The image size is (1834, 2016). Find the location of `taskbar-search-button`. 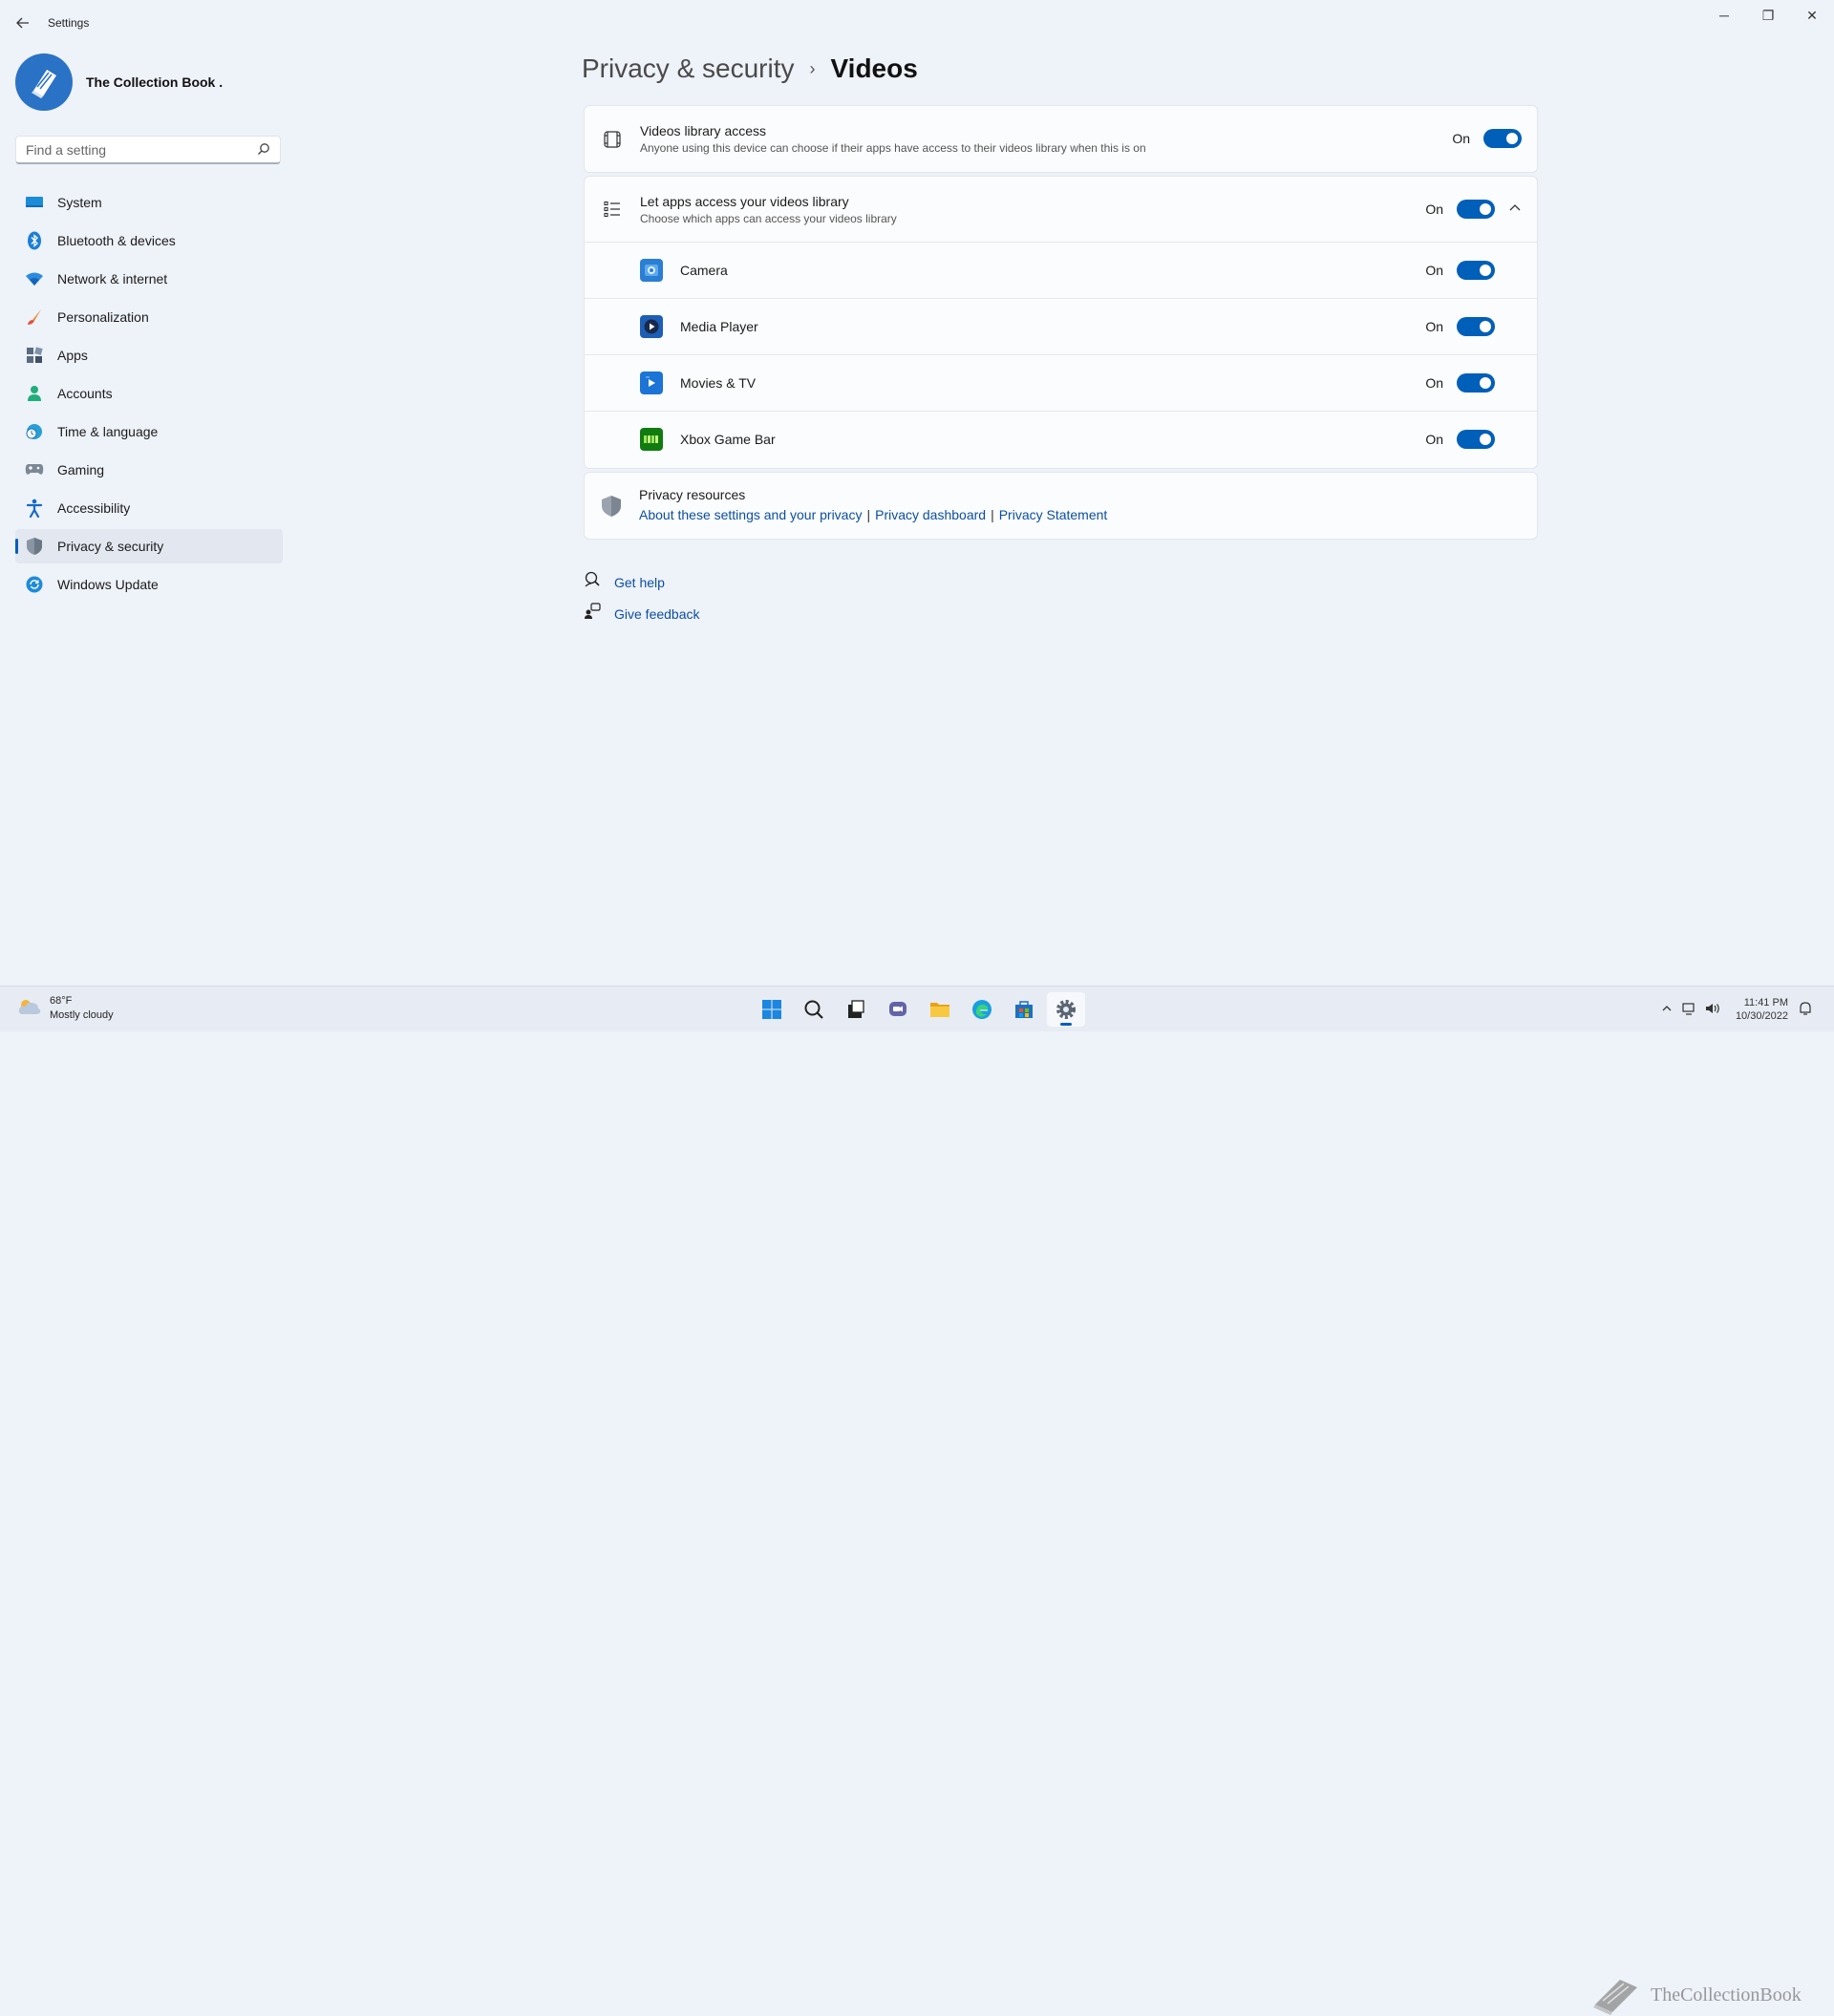

taskbar-search-button is located at coordinates (814, 1009).